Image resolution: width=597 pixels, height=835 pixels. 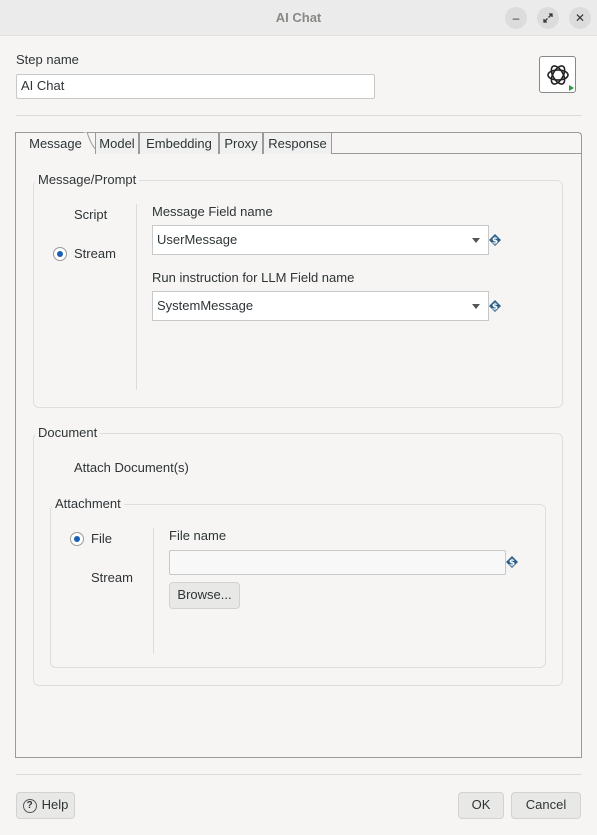 I want to click on tab-bar: Message Model Embedding Proxy Response, so click(x=298, y=143).